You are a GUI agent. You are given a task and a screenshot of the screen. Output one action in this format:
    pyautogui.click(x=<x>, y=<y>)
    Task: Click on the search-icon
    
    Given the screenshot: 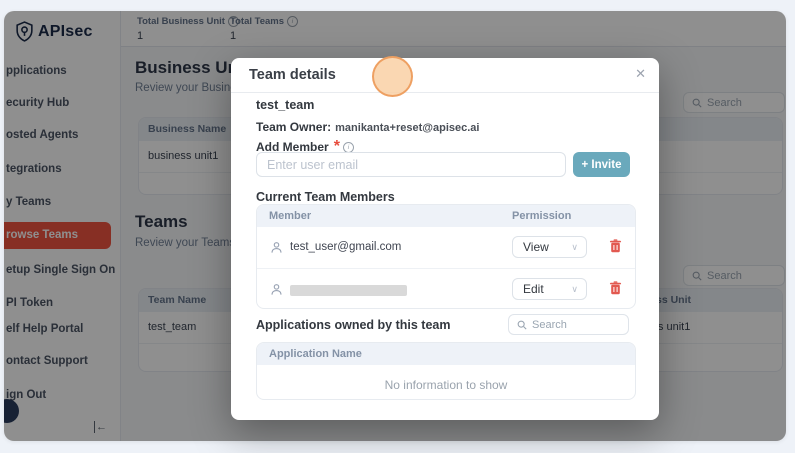 What is the action you would take?
    pyautogui.click(x=522, y=325)
    